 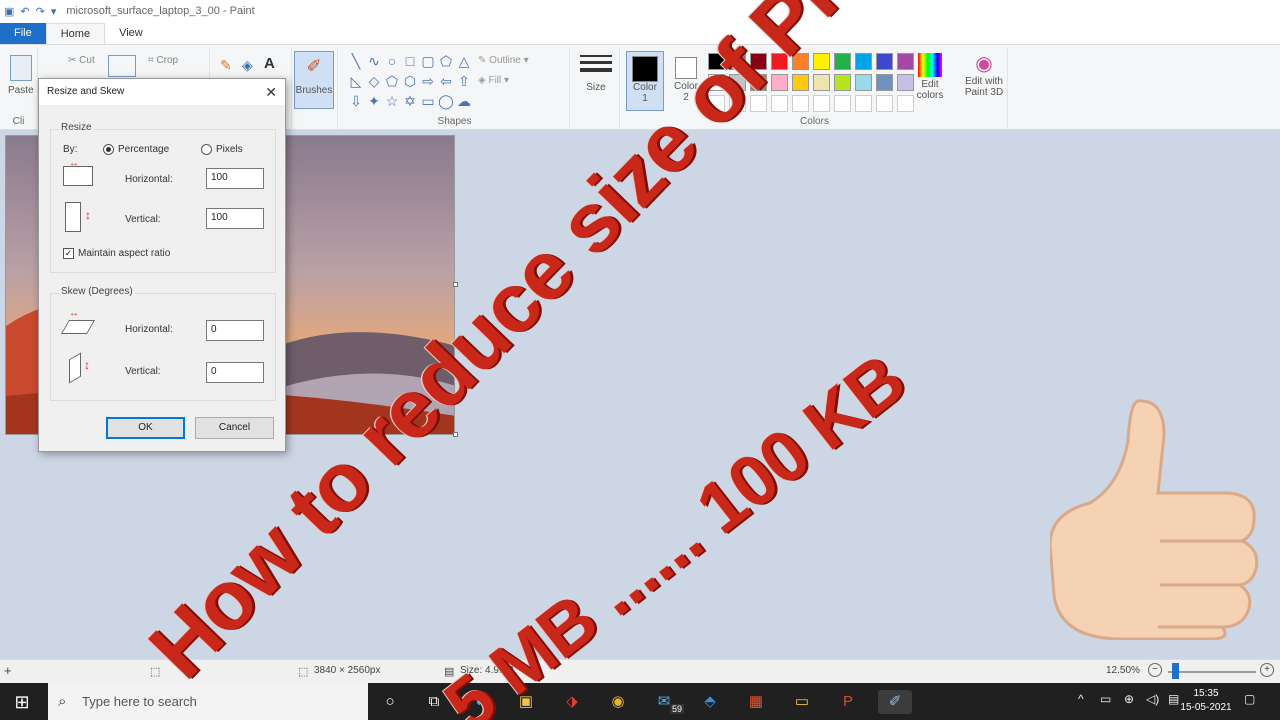 What do you see at coordinates (710, 702) in the screenshot?
I see `store-icon: ⬘` at bounding box center [710, 702].